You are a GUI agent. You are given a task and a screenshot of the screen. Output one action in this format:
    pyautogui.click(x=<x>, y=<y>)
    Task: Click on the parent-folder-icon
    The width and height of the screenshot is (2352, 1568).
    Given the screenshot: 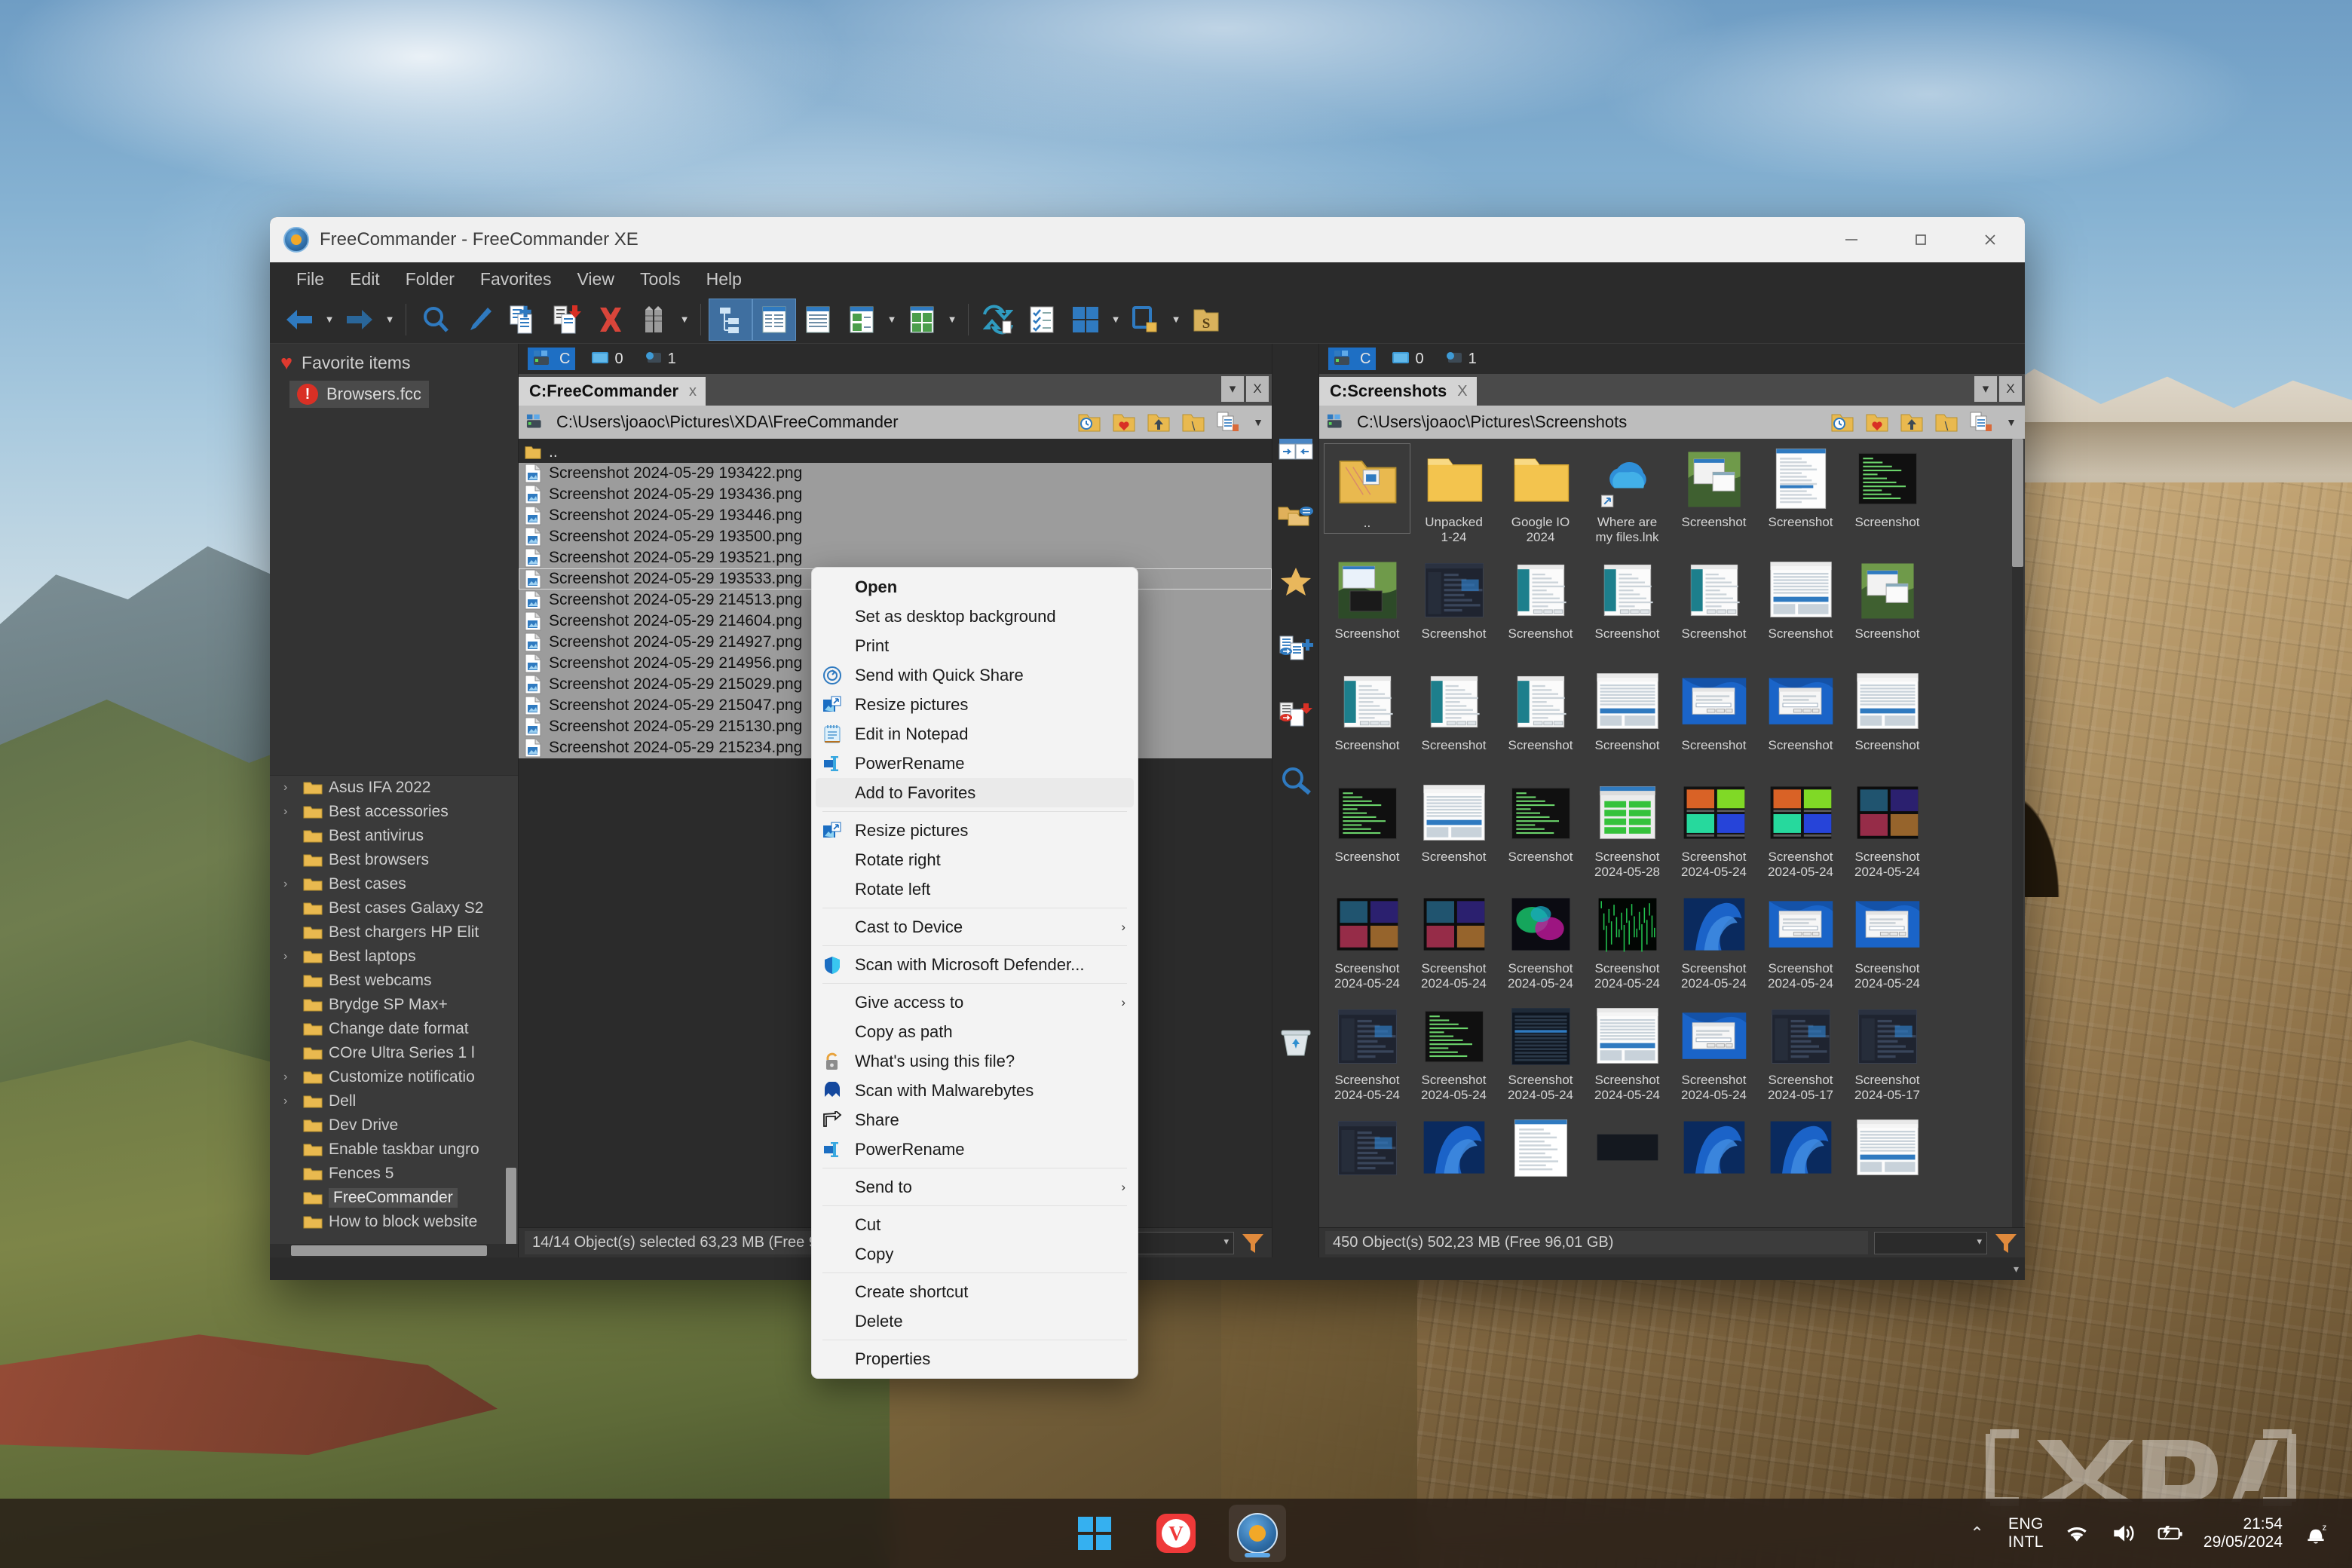 What is the action you would take?
    pyautogui.click(x=1159, y=422)
    